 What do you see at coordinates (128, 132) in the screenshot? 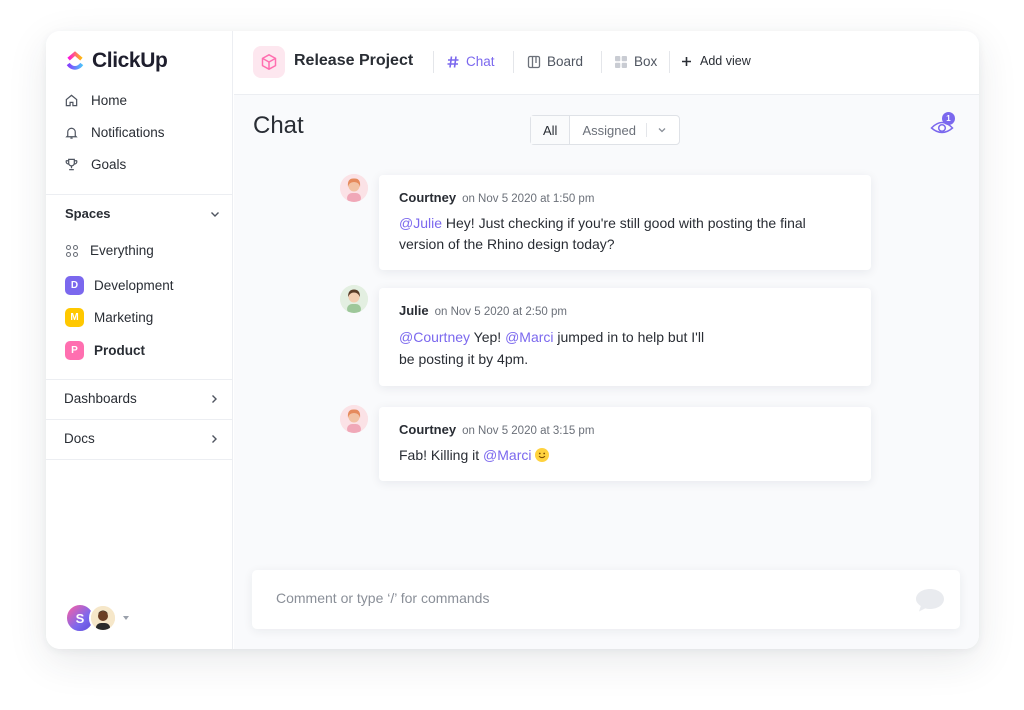
I see `sidebar-item-label: Notifications` at bounding box center [128, 132].